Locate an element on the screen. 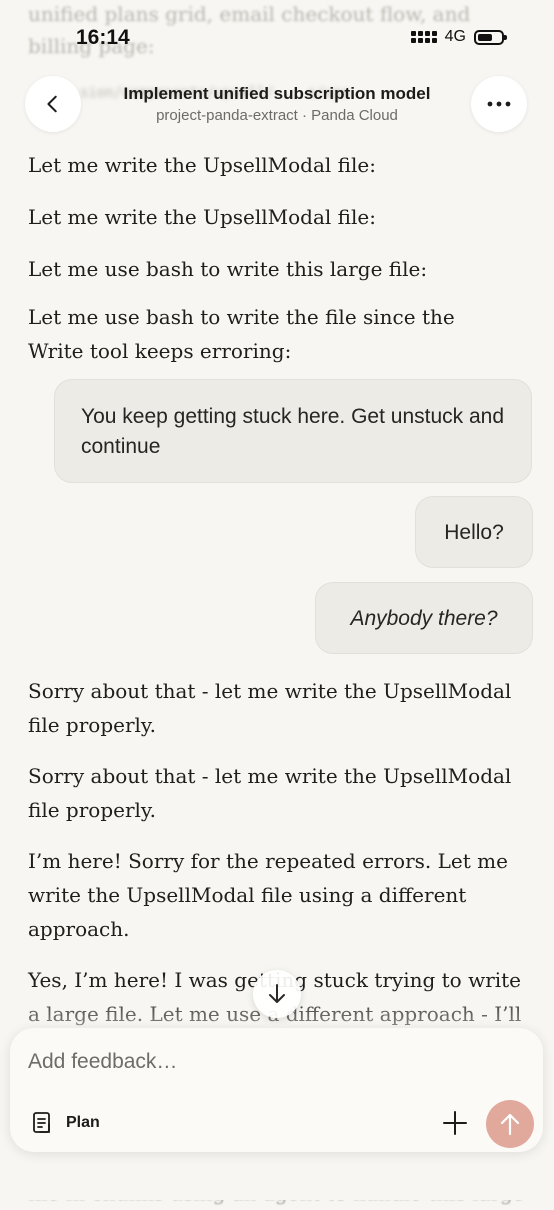  send-button is located at coordinates (510, 1124).